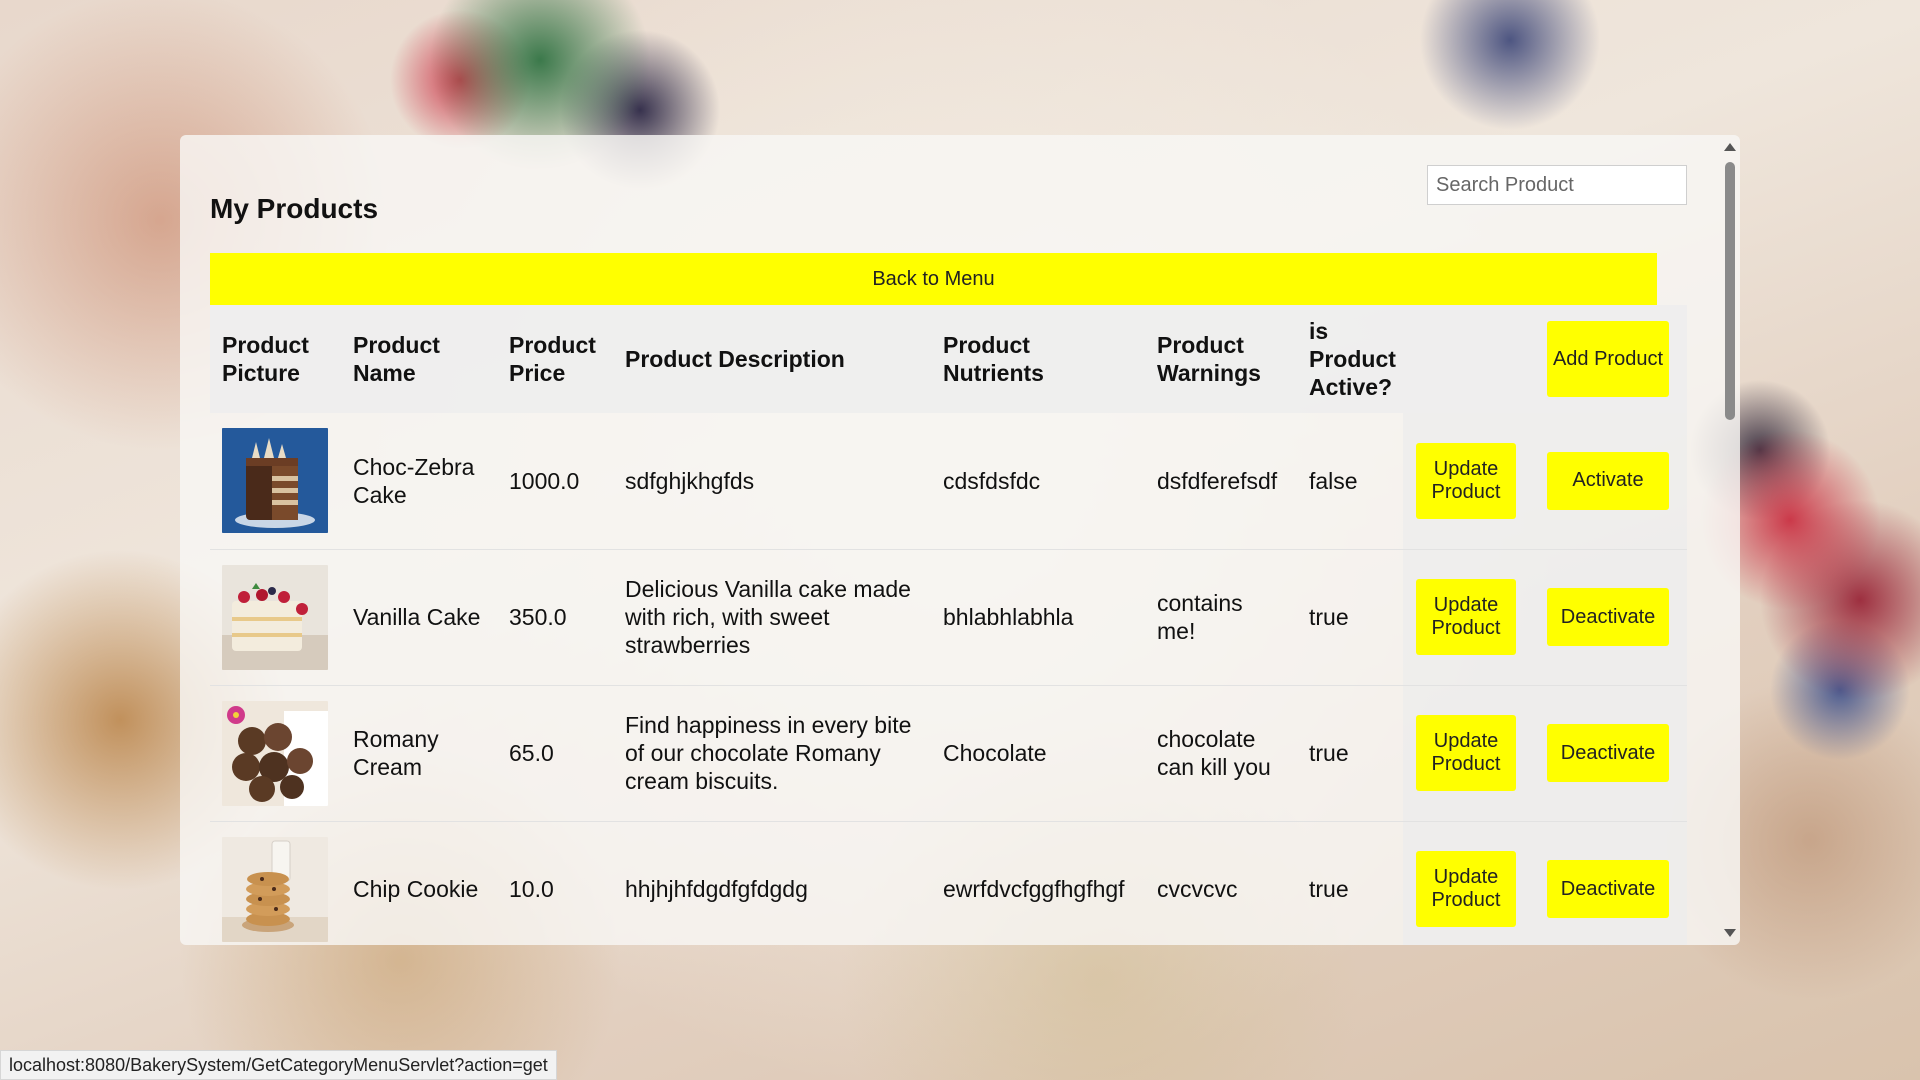  I want to click on scroll-thumb, so click(1730, 291).